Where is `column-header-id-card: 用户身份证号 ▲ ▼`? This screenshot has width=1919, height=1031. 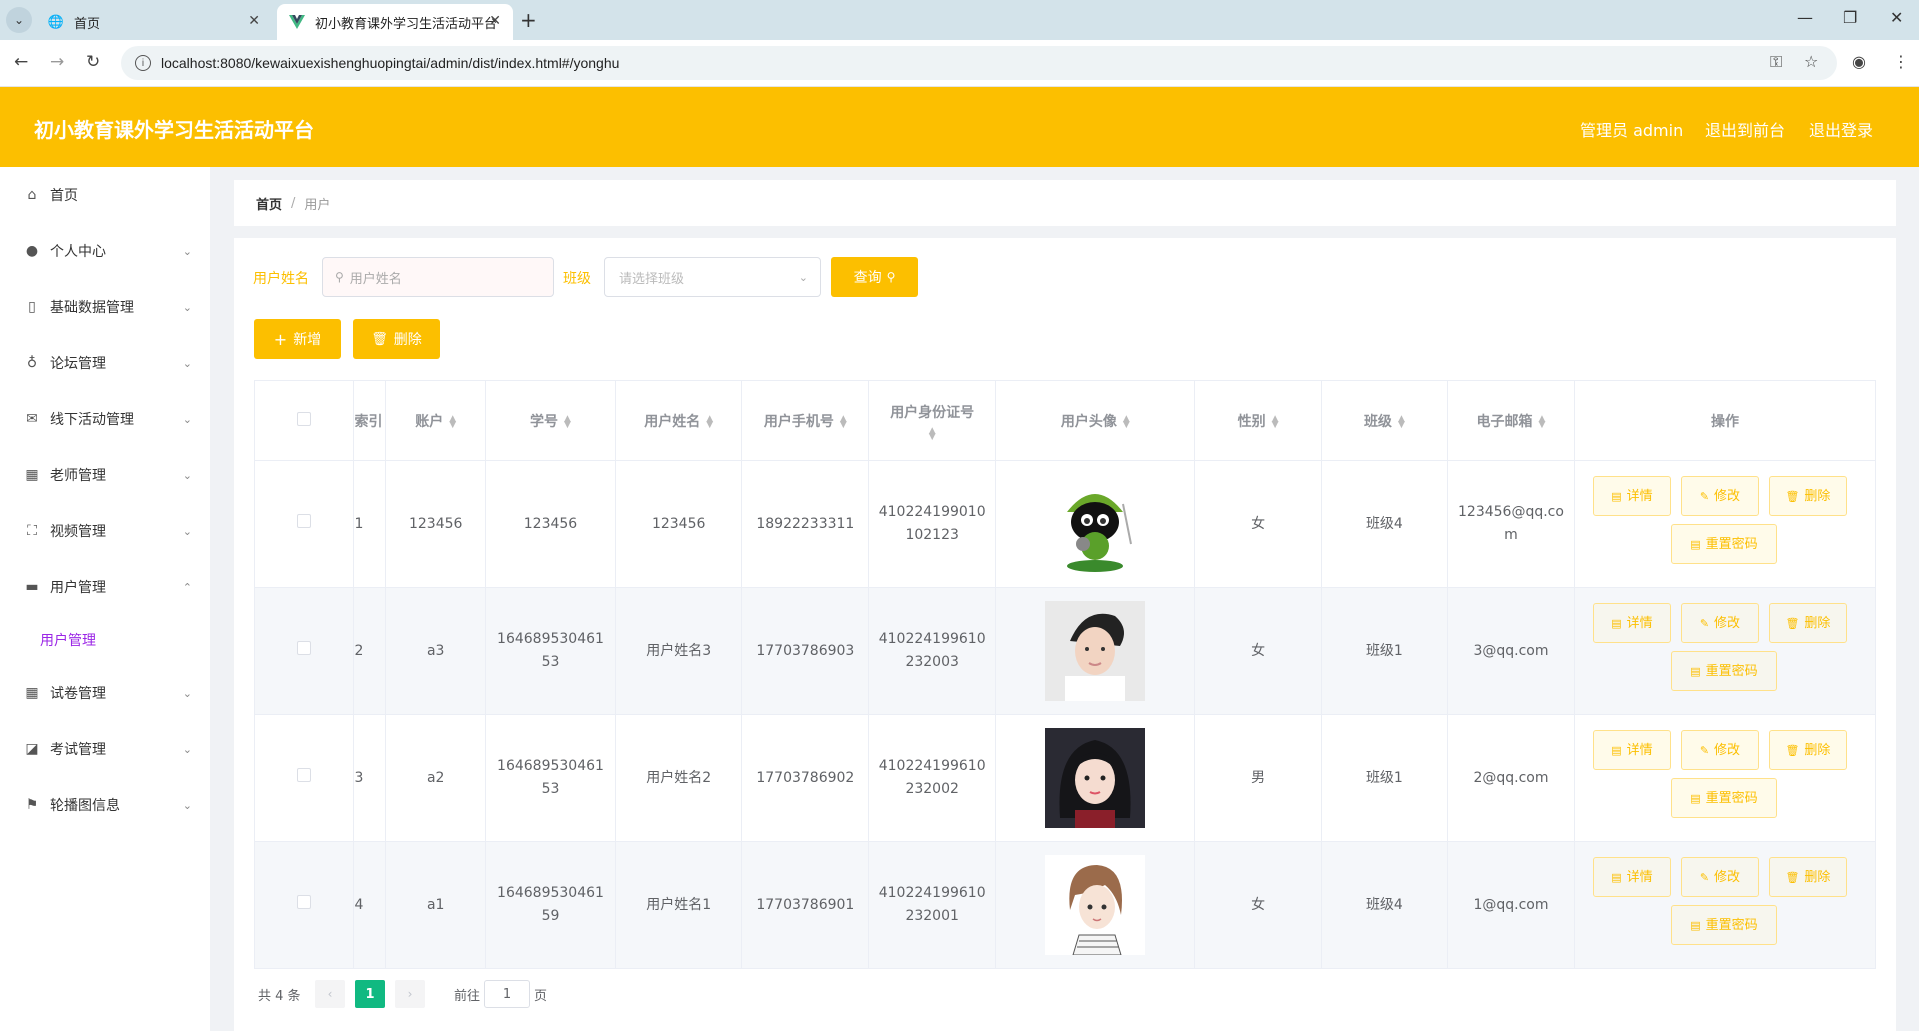
column-header-id-card: 用户身份证号 ▲ ▼ is located at coordinates (932, 420).